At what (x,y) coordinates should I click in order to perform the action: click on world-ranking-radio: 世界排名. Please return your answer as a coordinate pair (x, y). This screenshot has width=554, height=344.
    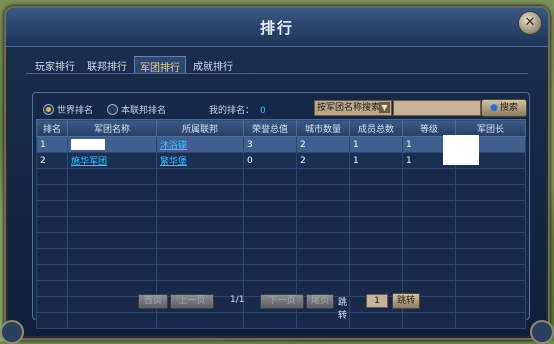
    Looking at the image, I should click on (68, 109).